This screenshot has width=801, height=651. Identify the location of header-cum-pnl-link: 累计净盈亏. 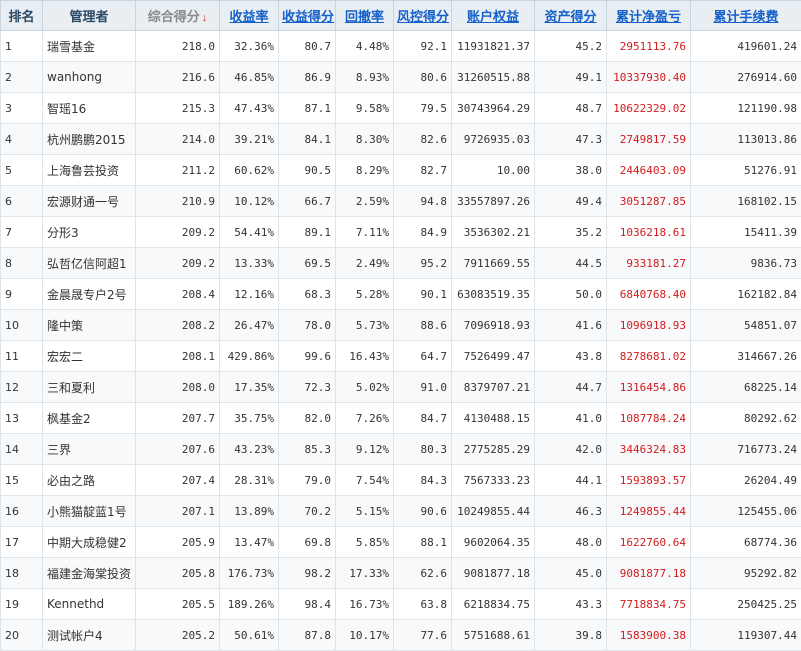
(649, 16).